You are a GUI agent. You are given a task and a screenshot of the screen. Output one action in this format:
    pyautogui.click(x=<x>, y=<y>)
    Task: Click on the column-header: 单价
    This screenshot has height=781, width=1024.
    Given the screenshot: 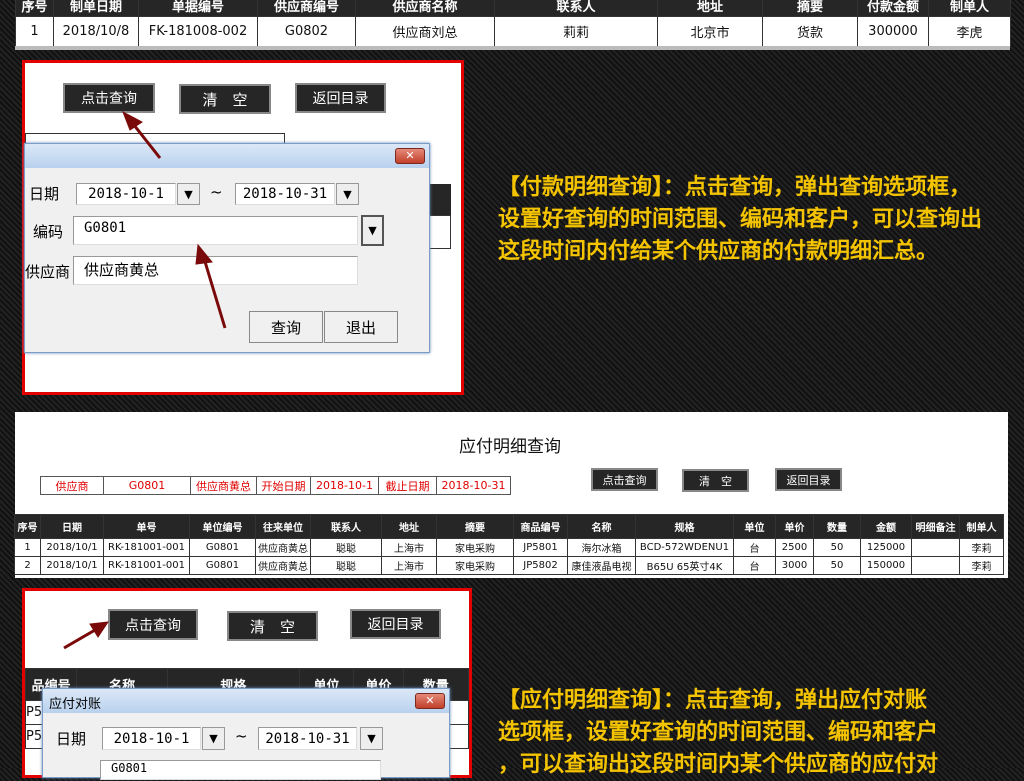 What is the action you would take?
    pyautogui.click(x=794, y=526)
    